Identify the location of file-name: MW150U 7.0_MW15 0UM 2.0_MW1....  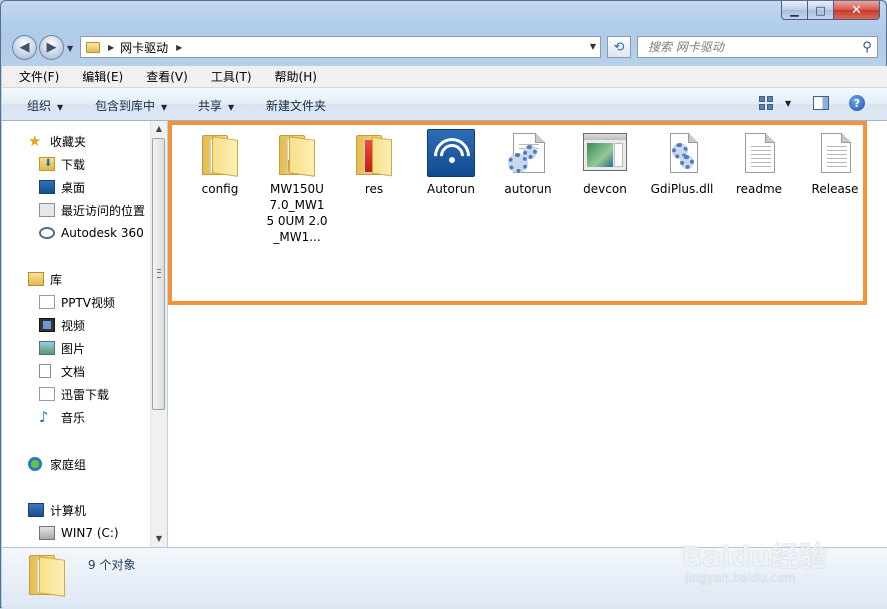
(297, 213).